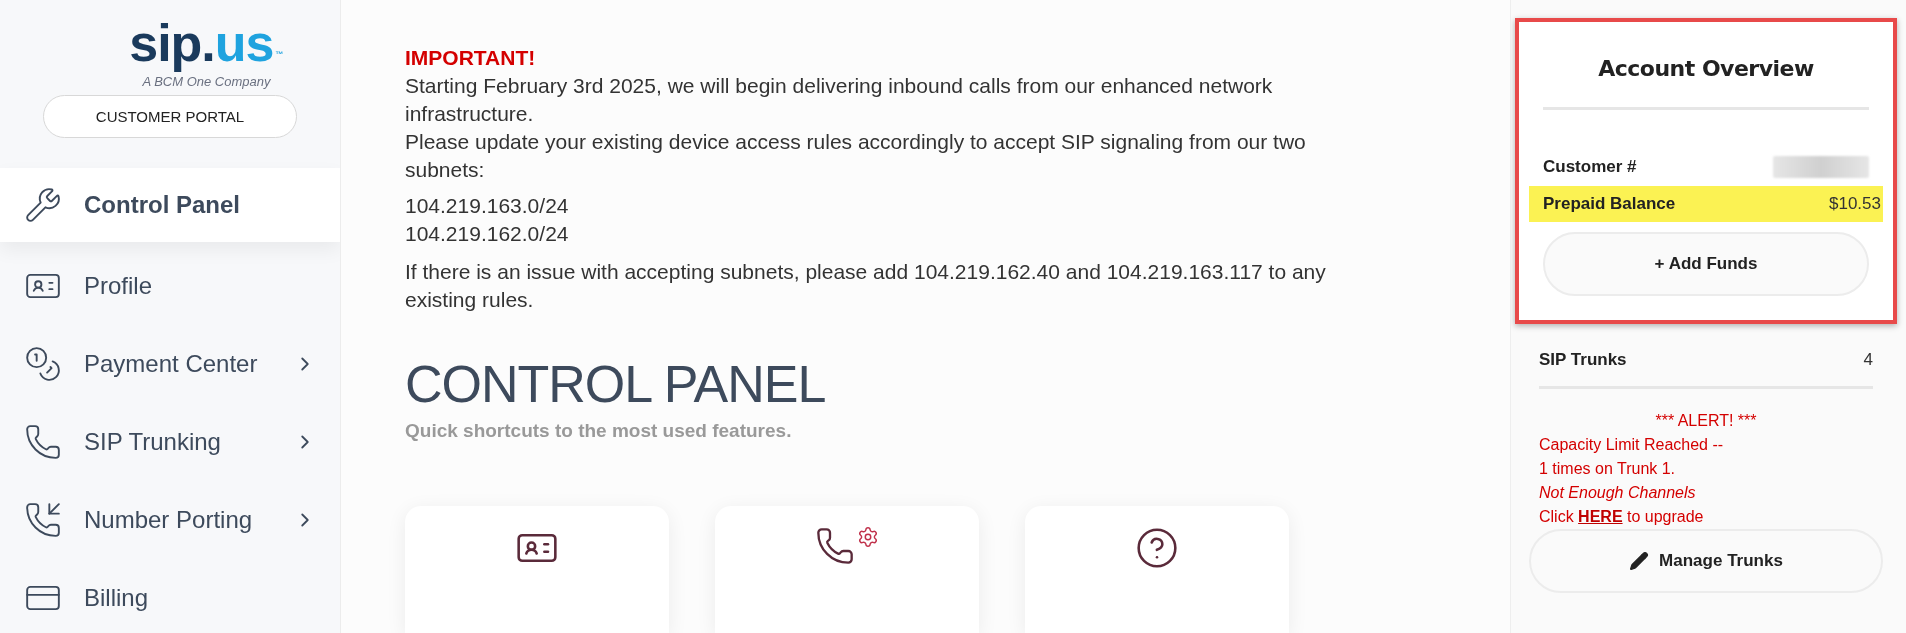  I want to click on add-funds-button: + Add Funds, so click(1706, 264).